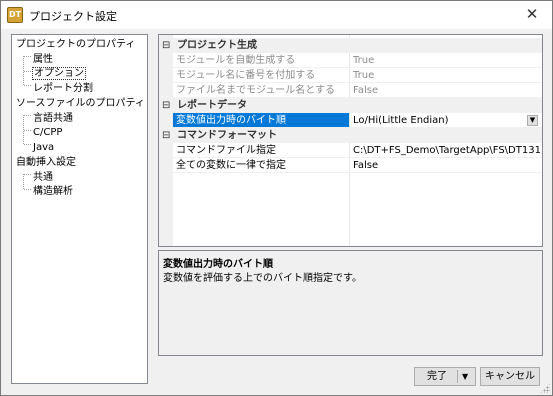 Image resolution: width=553 pixels, height=396 pixels. Describe the element at coordinates (261, 120) in the screenshot. I see `property-name: 変数値出力時のバイト順` at that location.